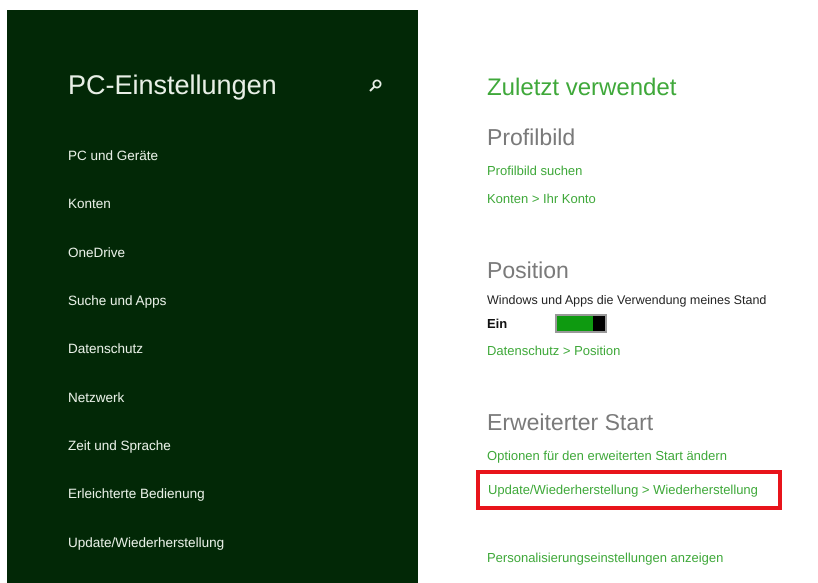  What do you see at coordinates (581, 323) in the screenshot?
I see `toggle-switch` at bounding box center [581, 323].